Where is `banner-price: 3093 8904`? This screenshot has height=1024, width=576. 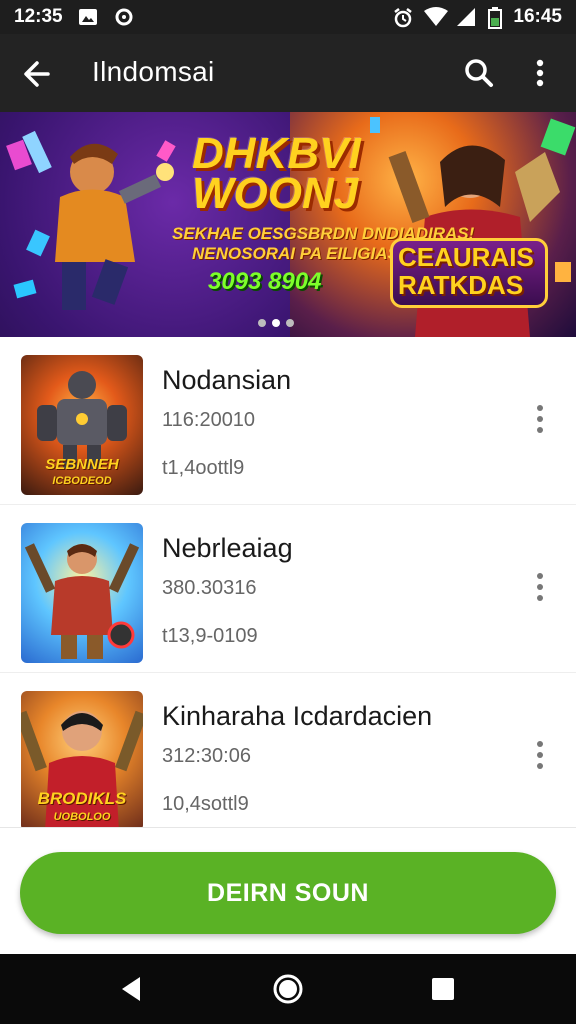 banner-price: 3093 8904 is located at coordinates (265, 281).